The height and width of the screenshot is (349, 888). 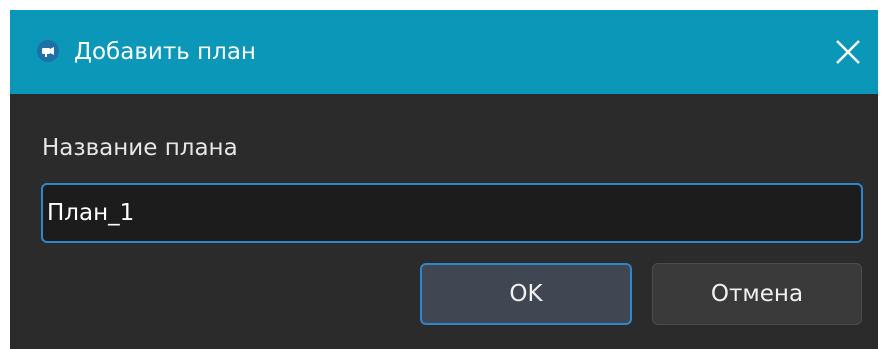 I want to click on close-icon, so click(x=848, y=52).